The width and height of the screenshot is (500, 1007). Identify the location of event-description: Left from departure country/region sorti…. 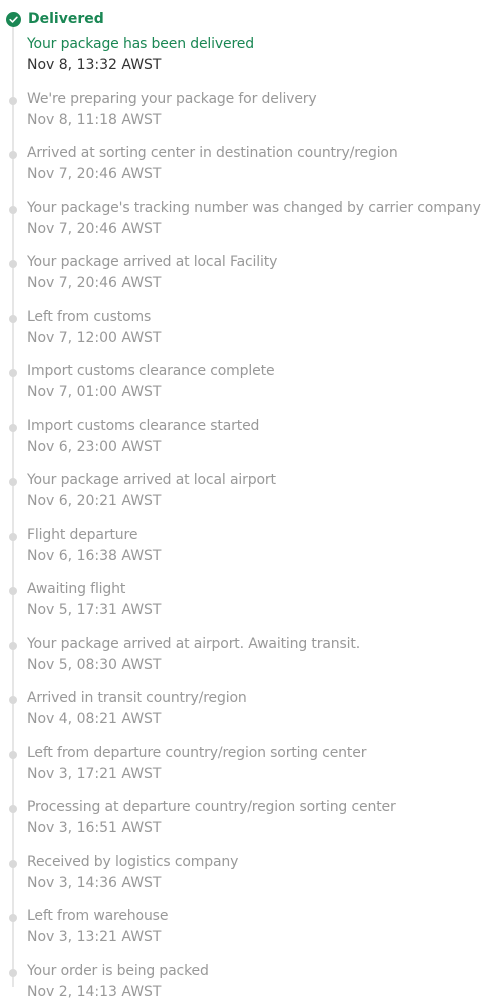
(197, 753).